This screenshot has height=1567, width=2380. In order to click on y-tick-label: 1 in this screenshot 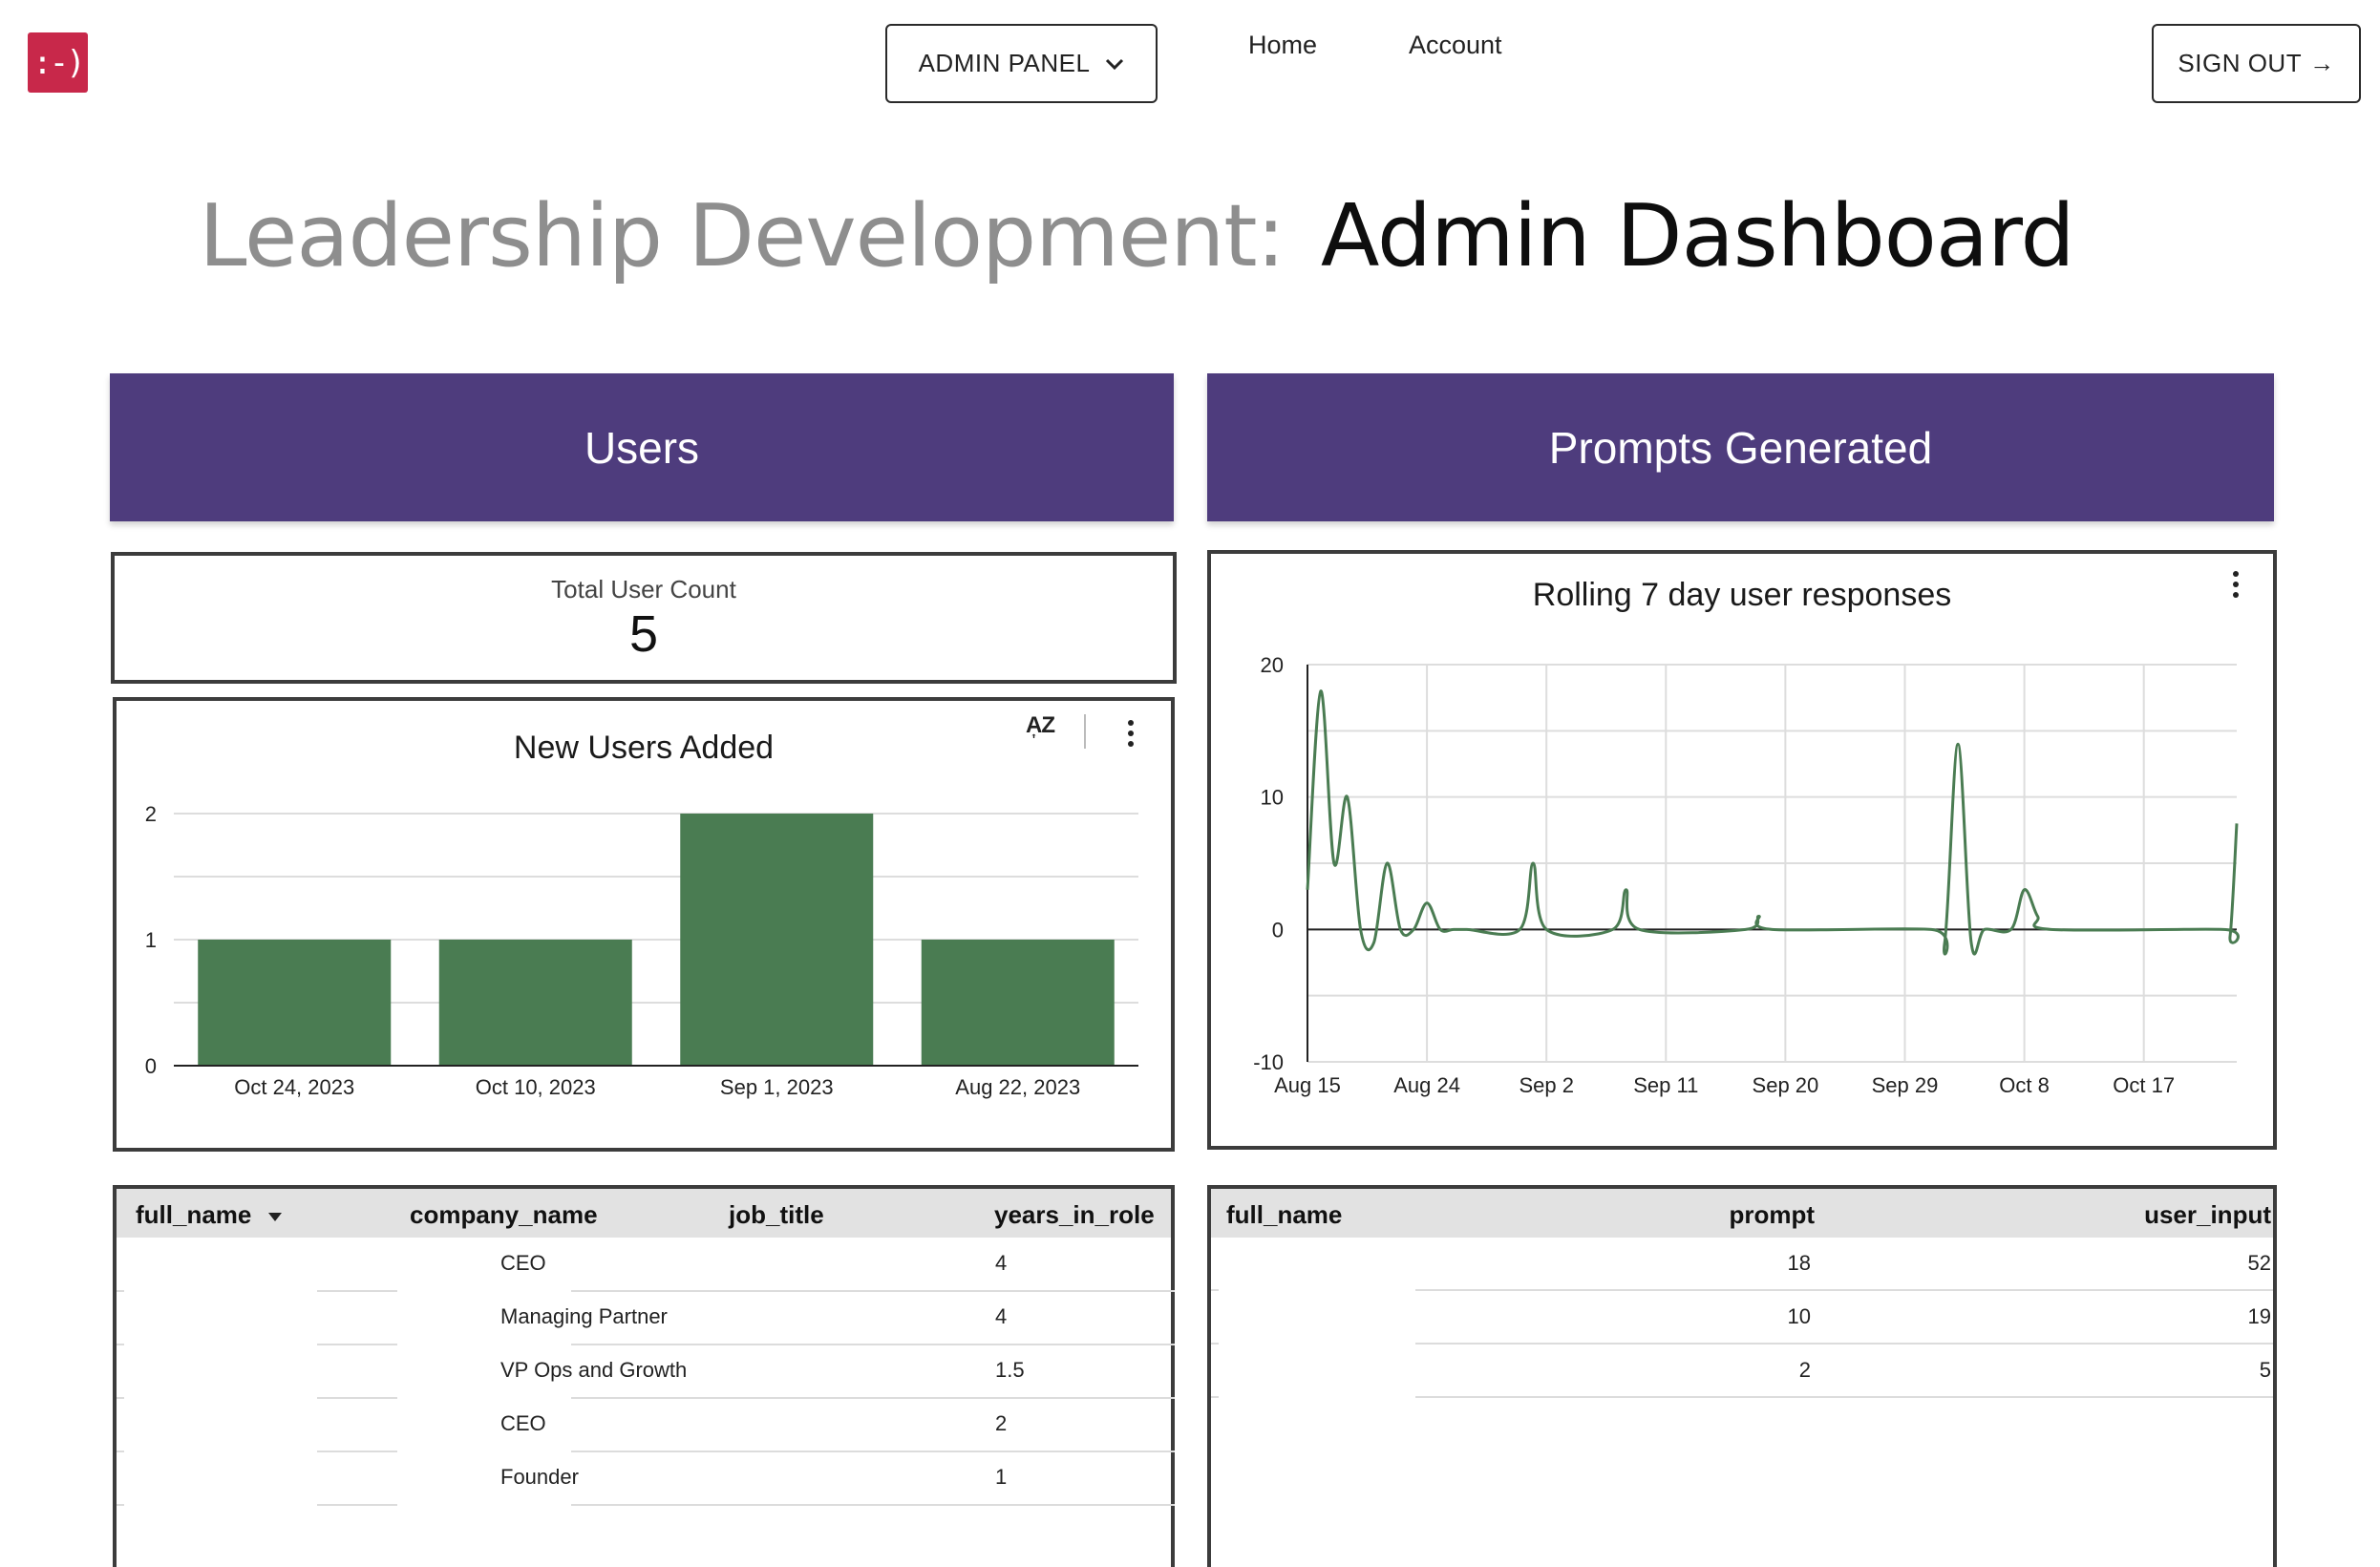, I will do `click(151, 940)`.